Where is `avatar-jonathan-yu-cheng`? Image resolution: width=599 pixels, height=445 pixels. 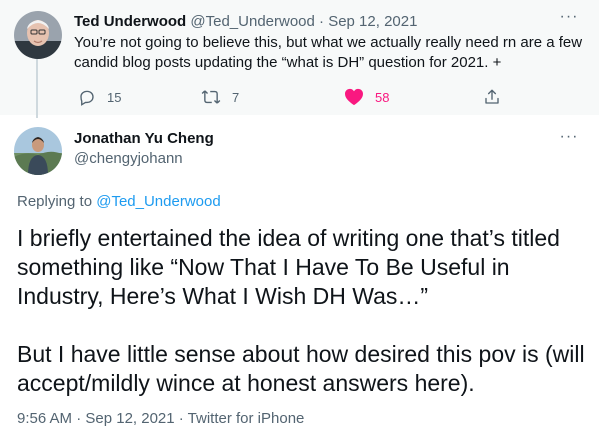
avatar-jonathan-yu-cheng is located at coordinates (38, 151).